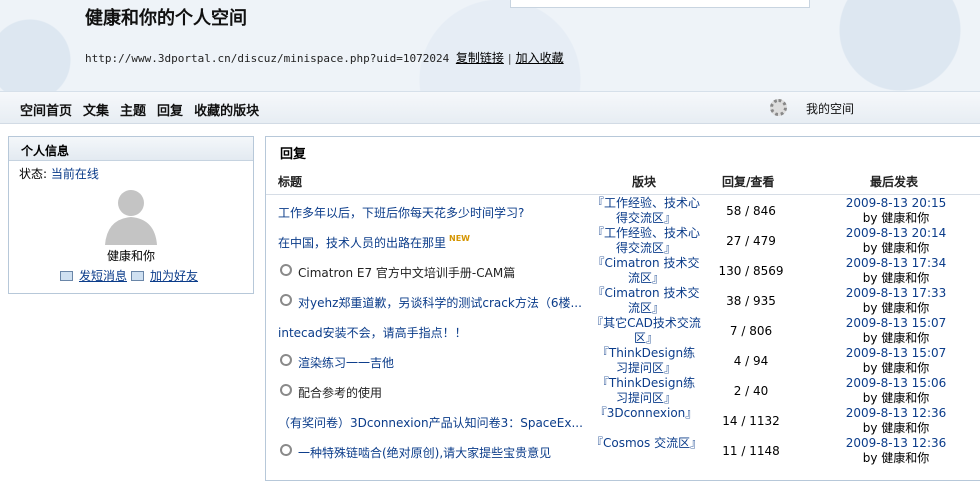 The image size is (980, 481). I want to click on last-post: 2009-8-13 17:34 by 健康和你, so click(895, 271).